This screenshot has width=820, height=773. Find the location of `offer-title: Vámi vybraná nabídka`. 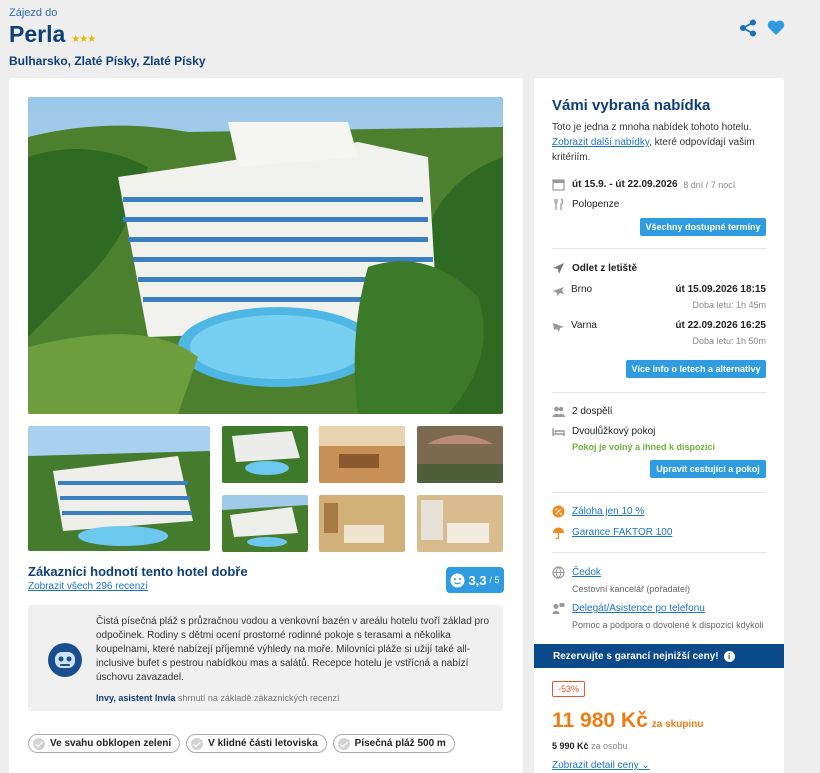

offer-title: Vámi vybraná nabídka is located at coordinates (631, 105).